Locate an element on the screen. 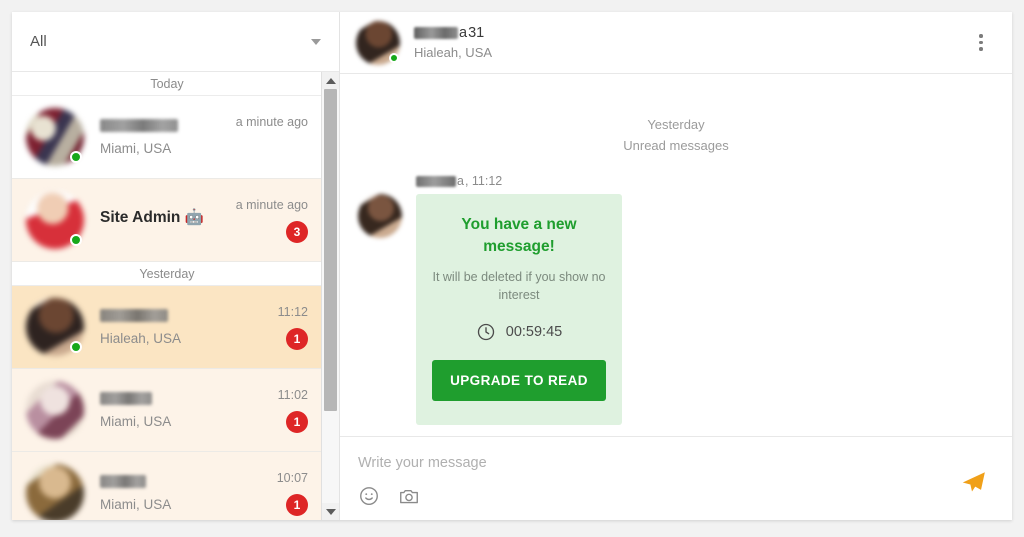  bubble-title: You have a new message! is located at coordinates (519, 235).